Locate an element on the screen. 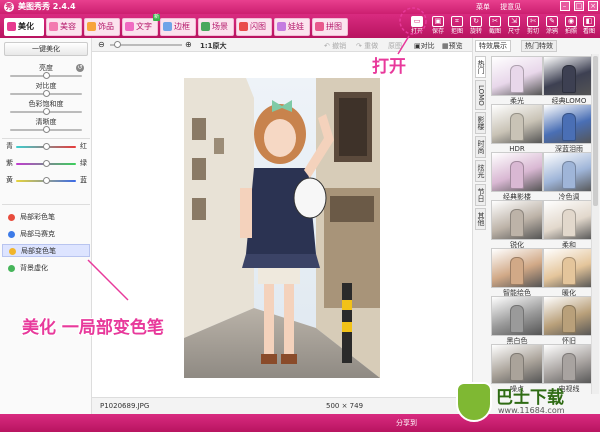 The width and height of the screenshot is (600, 432). caption-line is located at coordinates (108, 280).